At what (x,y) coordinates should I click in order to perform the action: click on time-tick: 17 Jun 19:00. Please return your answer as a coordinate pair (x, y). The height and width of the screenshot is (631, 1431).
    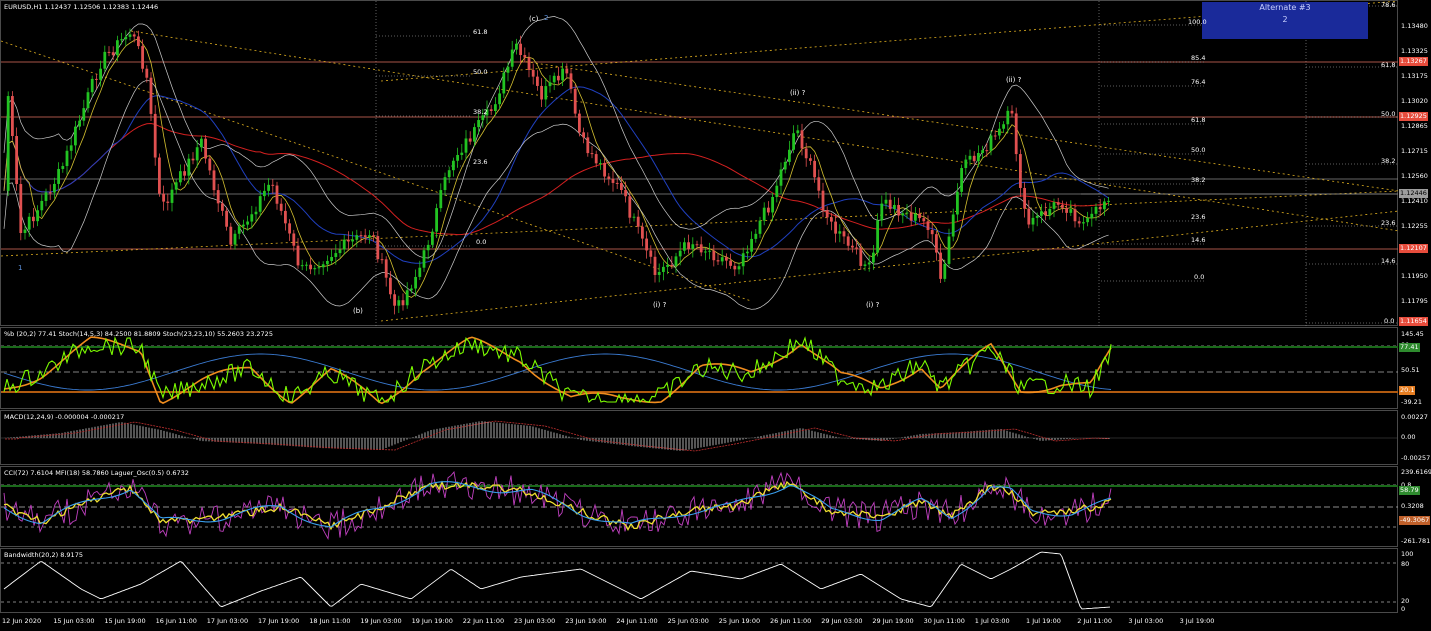
    Looking at the image, I should click on (279, 621).